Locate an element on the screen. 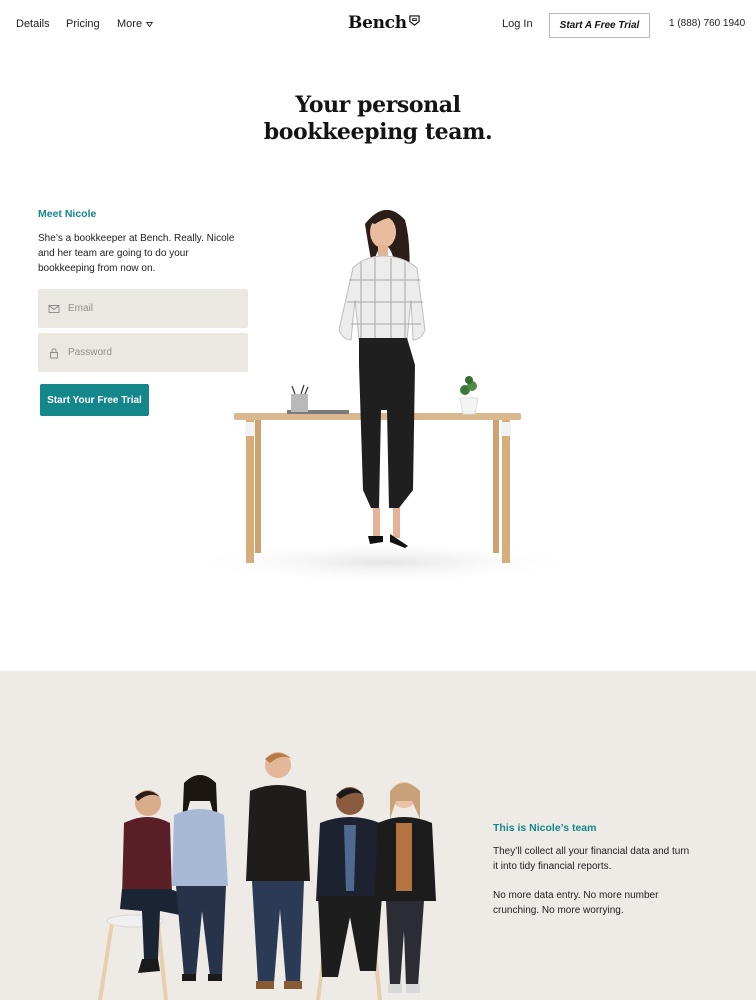 This screenshot has height=1000, width=756. phone-number: 1 (888) 760 1940 is located at coordinates (707, 23).